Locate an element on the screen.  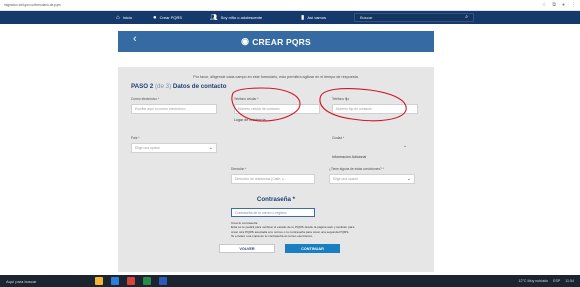
chrome-icon is located at coordinates (131, 281).